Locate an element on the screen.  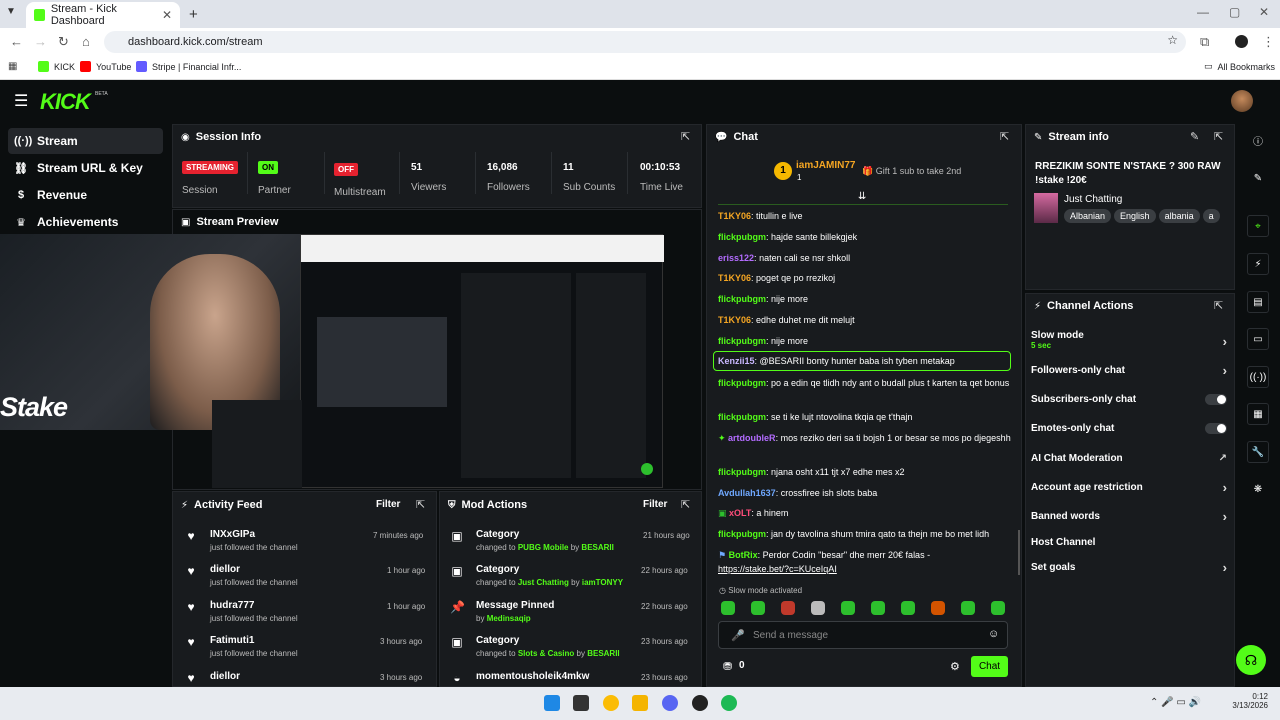
wrench-icon: 🔧 is located at coordinates (1258, 452).